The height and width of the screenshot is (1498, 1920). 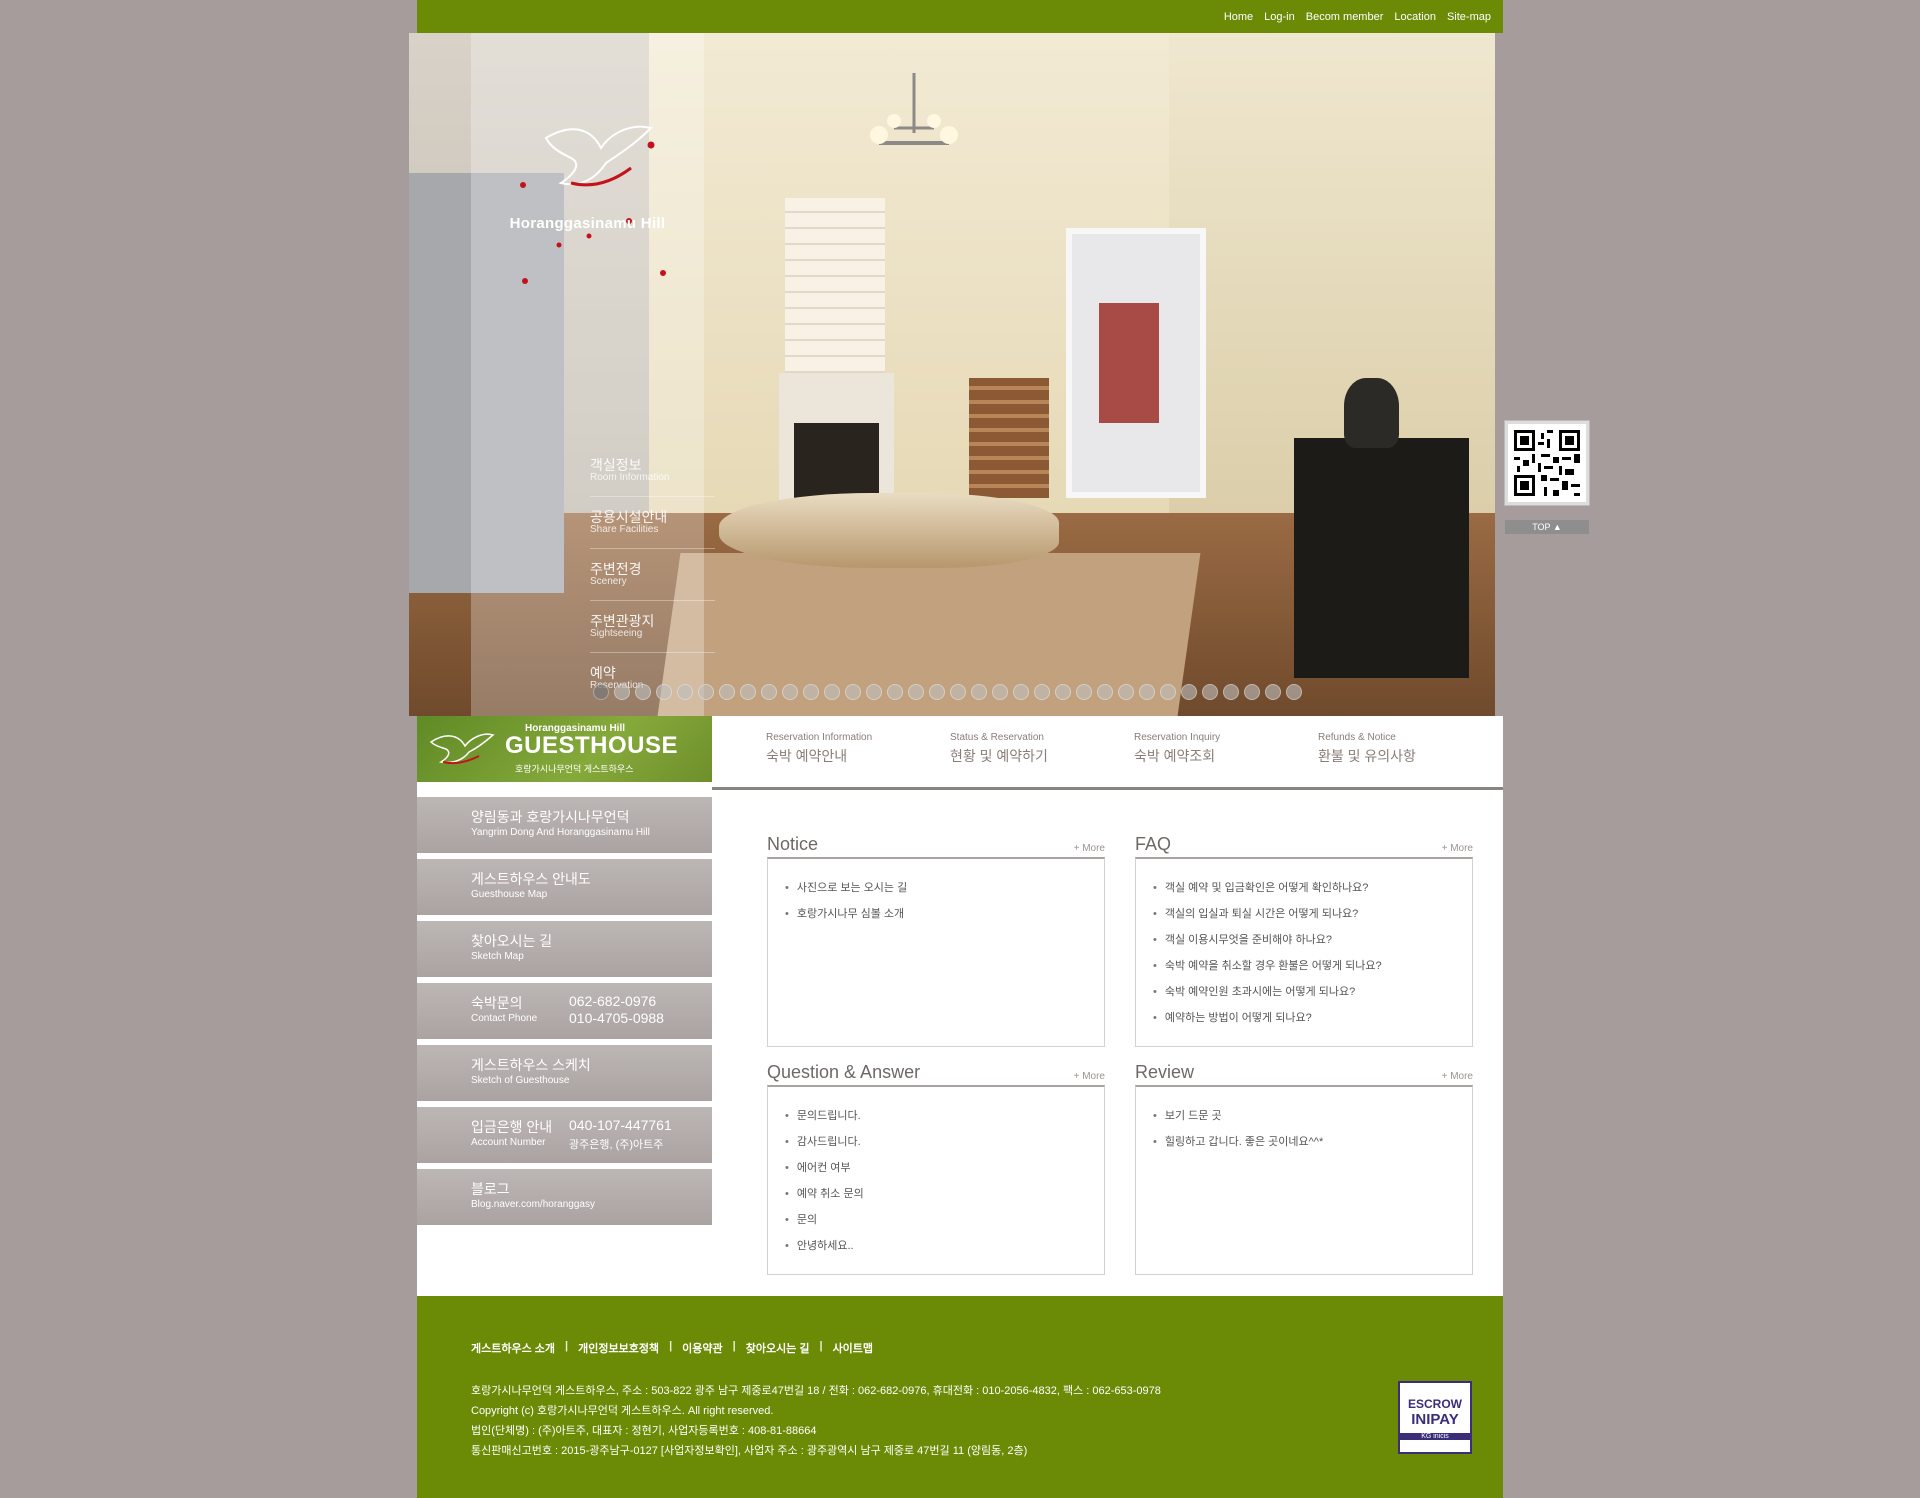 What do you see at coordinates (936, 1168) in the screenshot?
I see `list-item: 에어컨 여부` at bounding box center [936, 1168].